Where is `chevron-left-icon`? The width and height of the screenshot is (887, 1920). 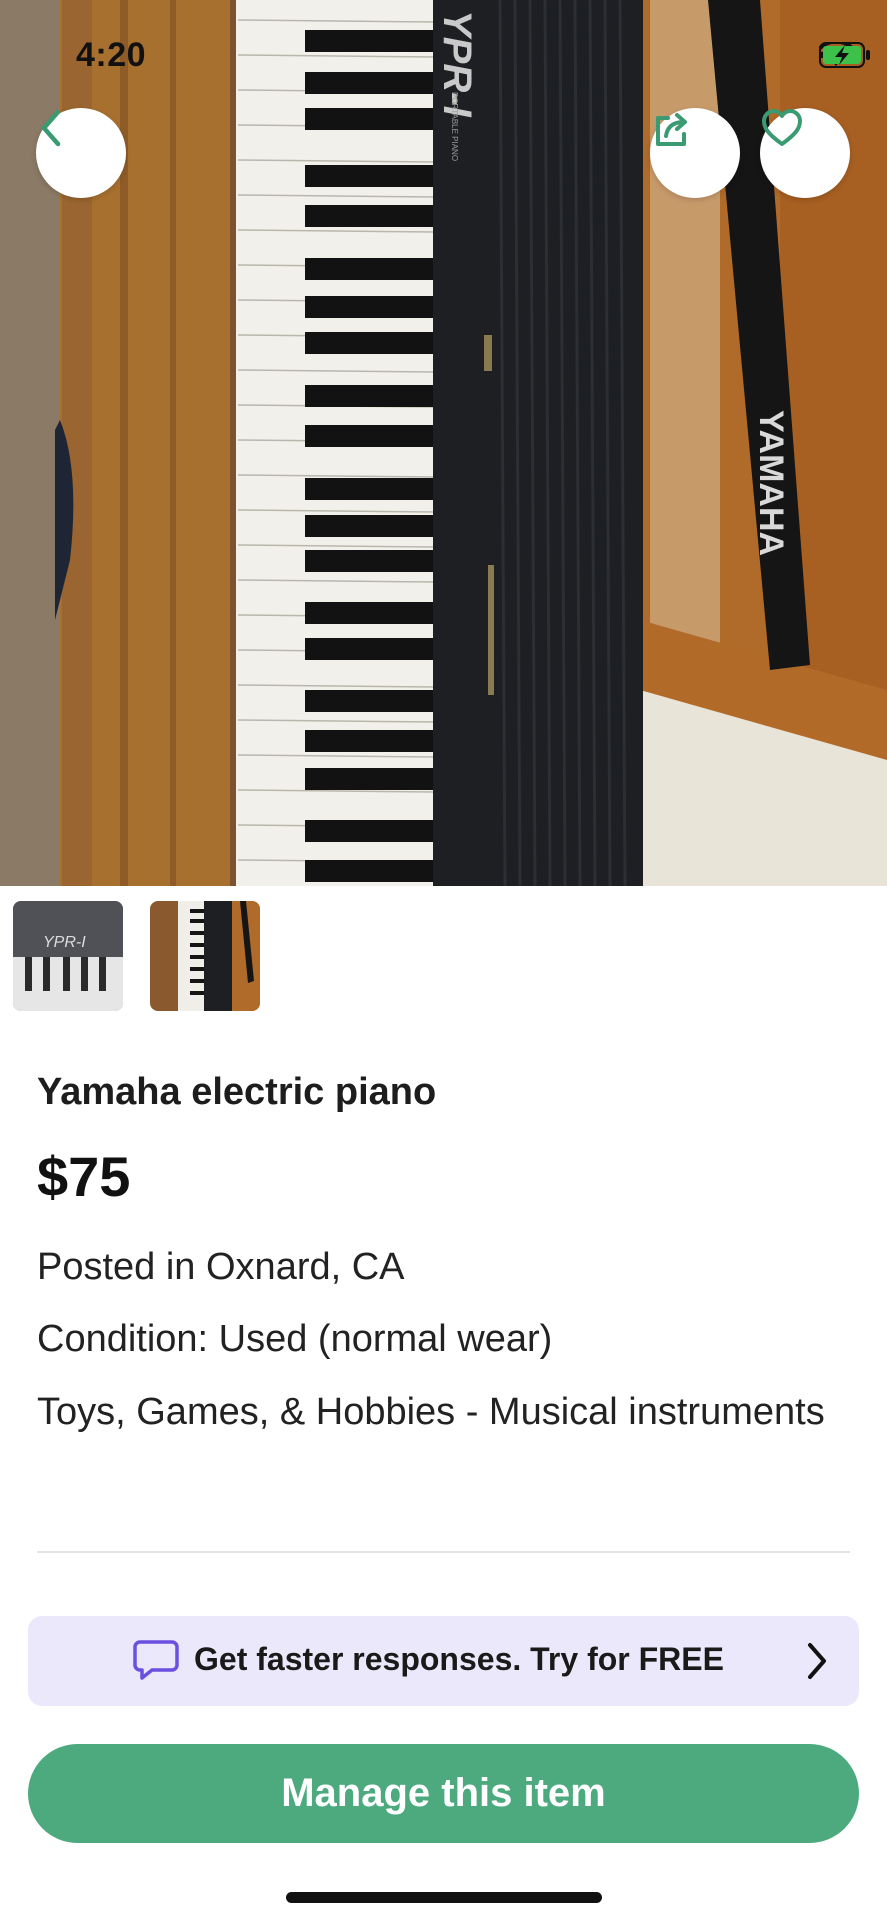 chevron-left-icon is located at coordinates (51, 128).